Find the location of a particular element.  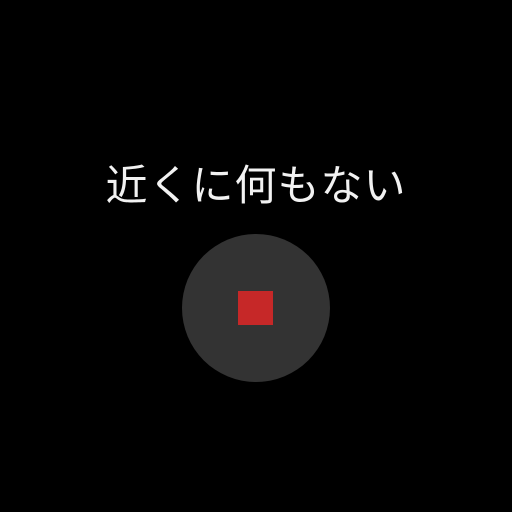

stop-button is located at coordinates (256, 308).